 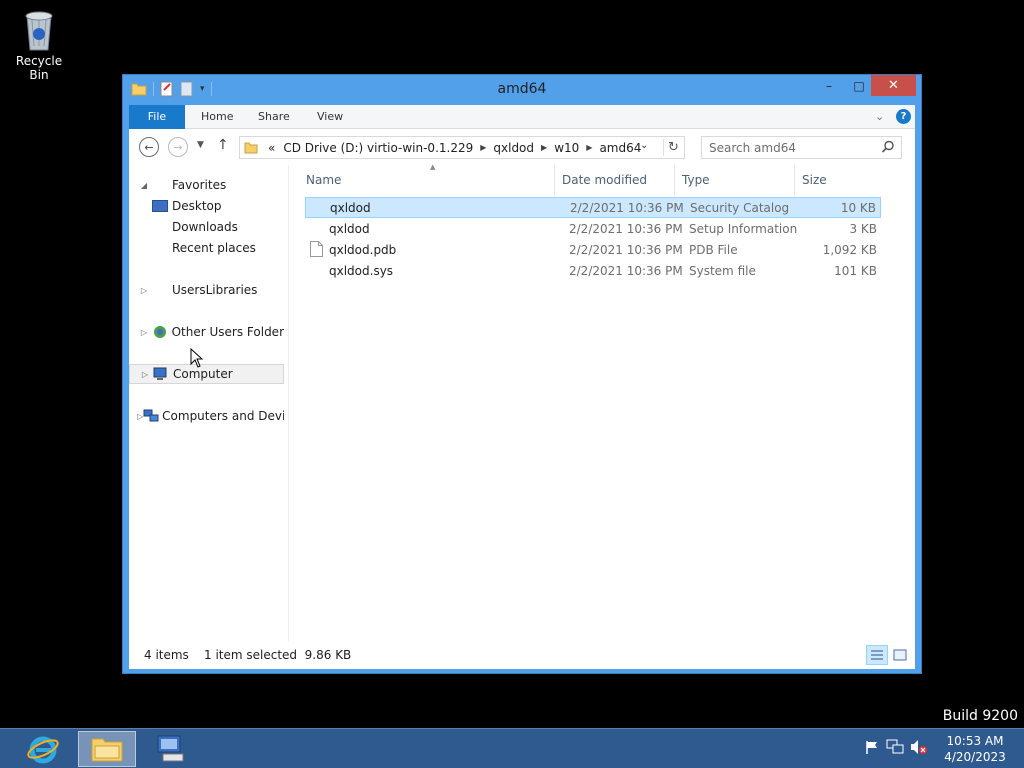 I want to click on taskbar-file-explorer, so click(x=107, y=749).